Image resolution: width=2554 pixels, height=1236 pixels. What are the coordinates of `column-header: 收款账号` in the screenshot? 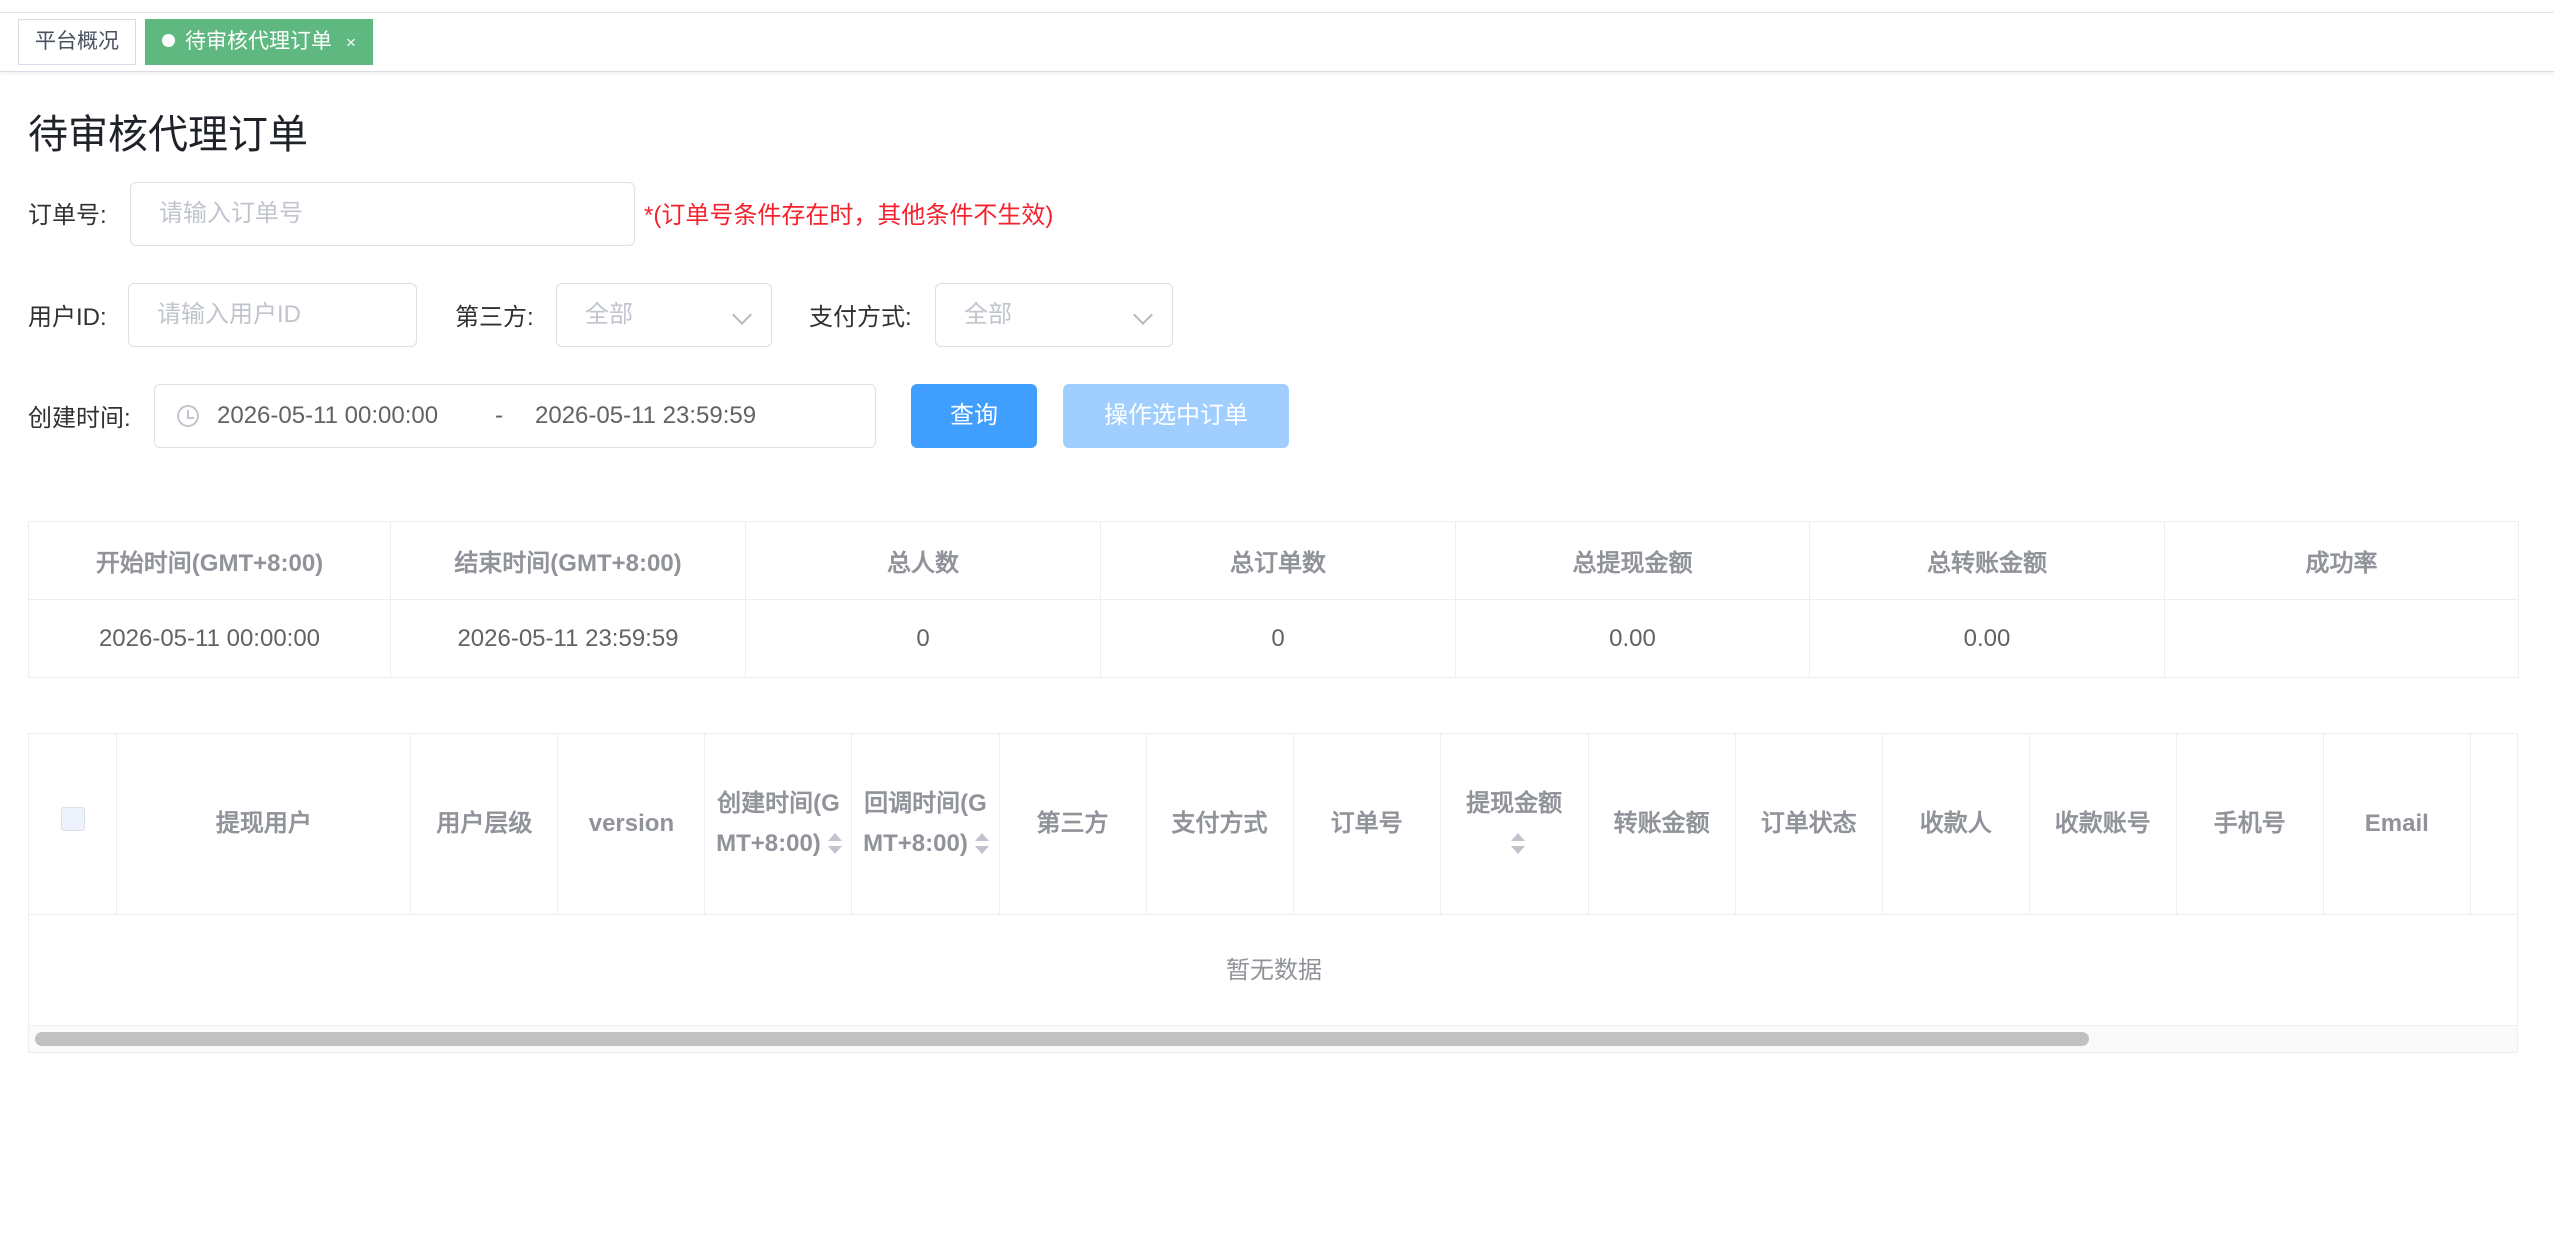 It's located at (2103, 824).